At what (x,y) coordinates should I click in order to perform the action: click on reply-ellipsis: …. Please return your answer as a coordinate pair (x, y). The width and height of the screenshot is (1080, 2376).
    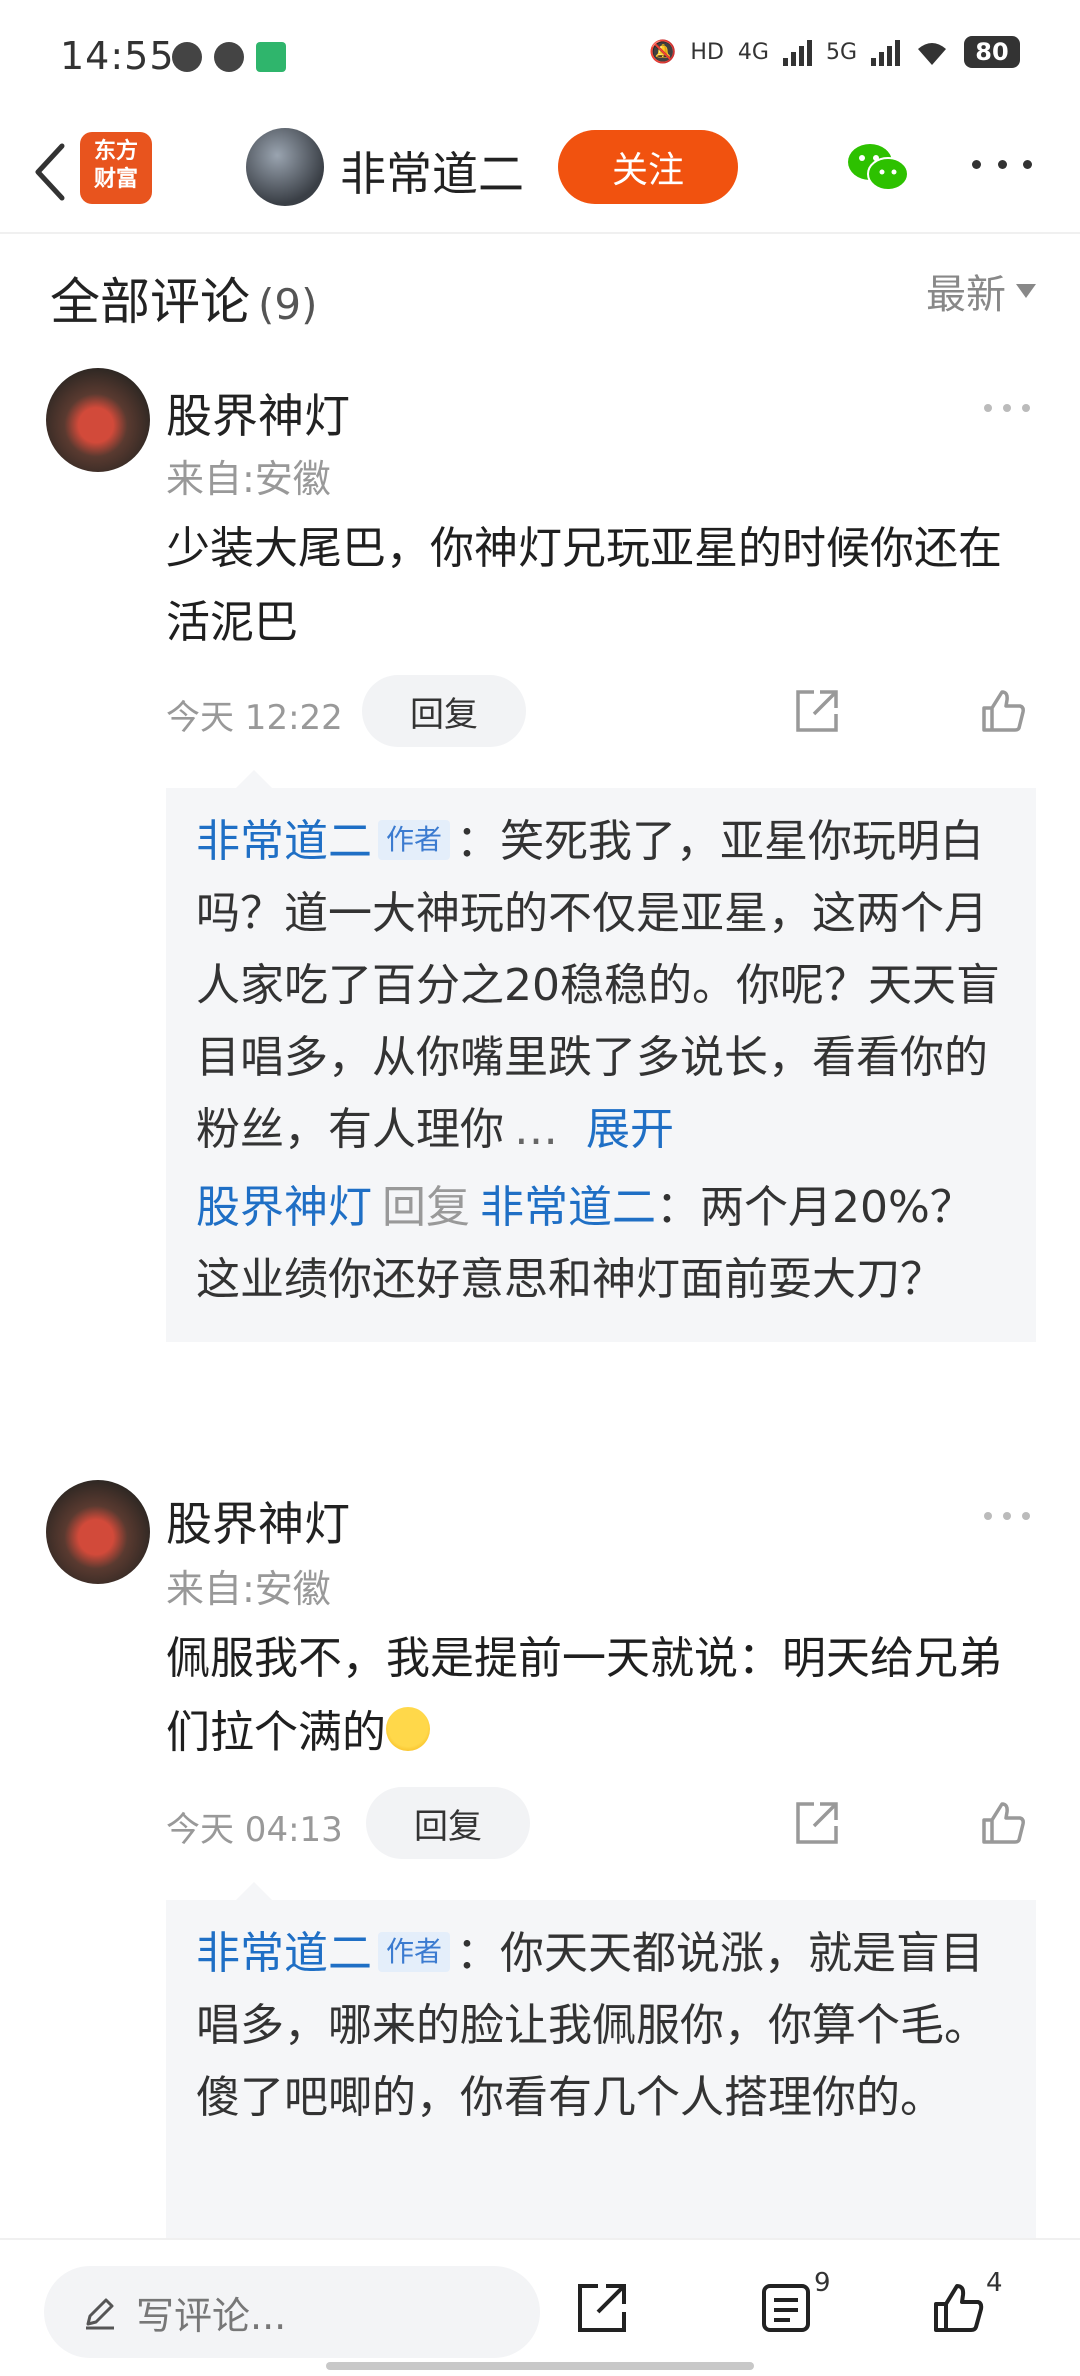
    Looking at the image, I should click on (536, 1129).